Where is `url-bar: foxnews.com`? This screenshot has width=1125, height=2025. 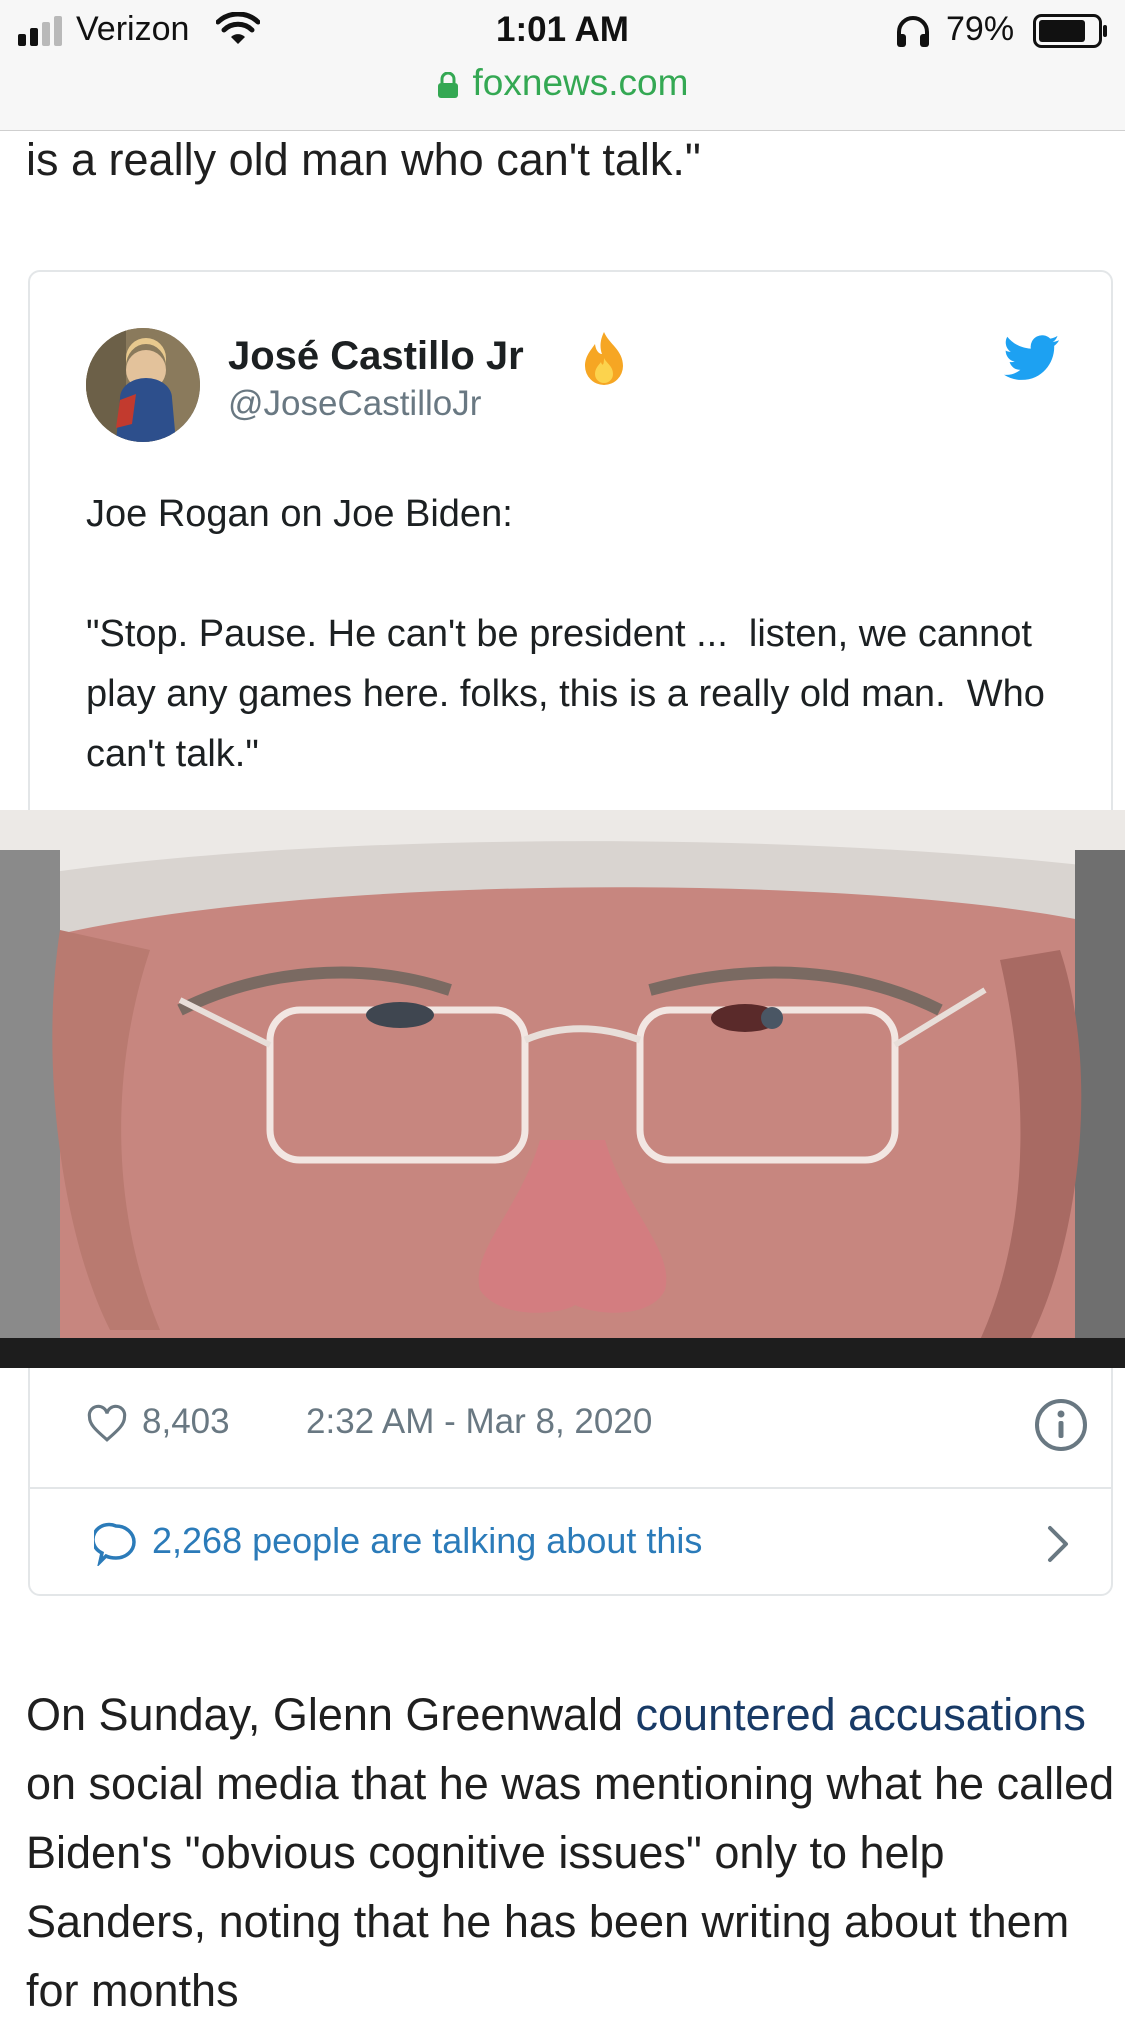
url-bar: foxnews.com is located at coordinates (562, 87).